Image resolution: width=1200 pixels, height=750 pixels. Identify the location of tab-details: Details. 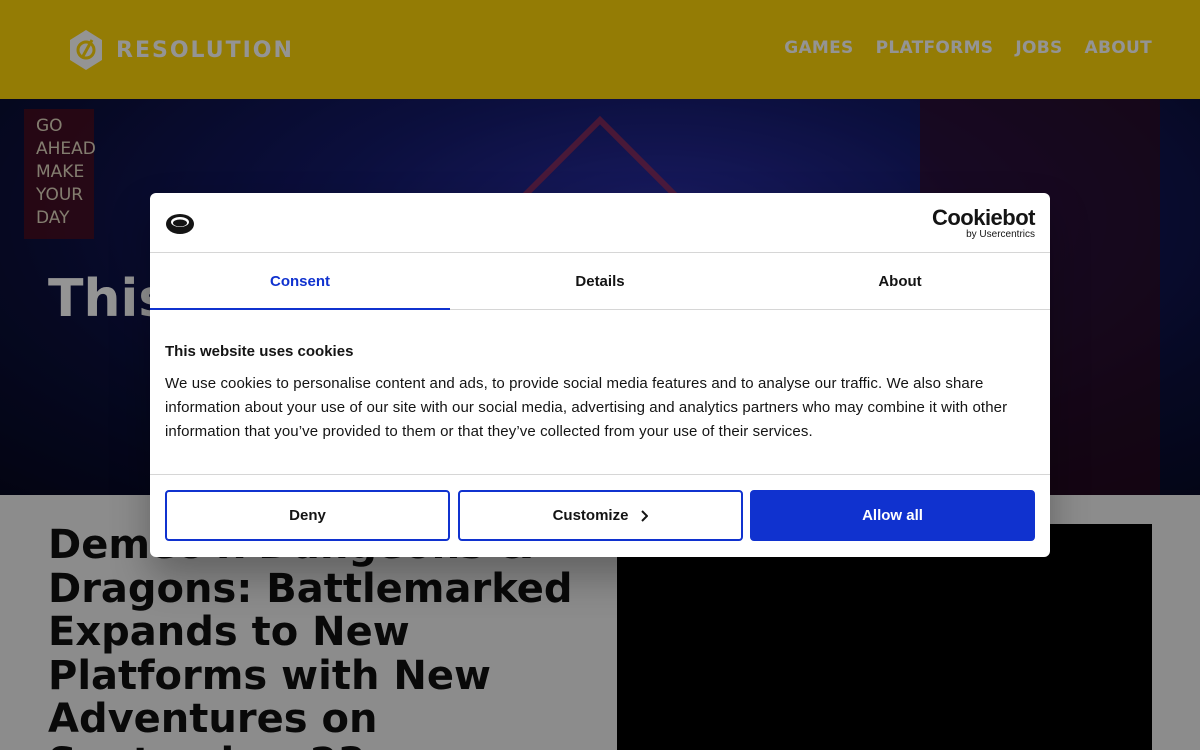
(600, 281).